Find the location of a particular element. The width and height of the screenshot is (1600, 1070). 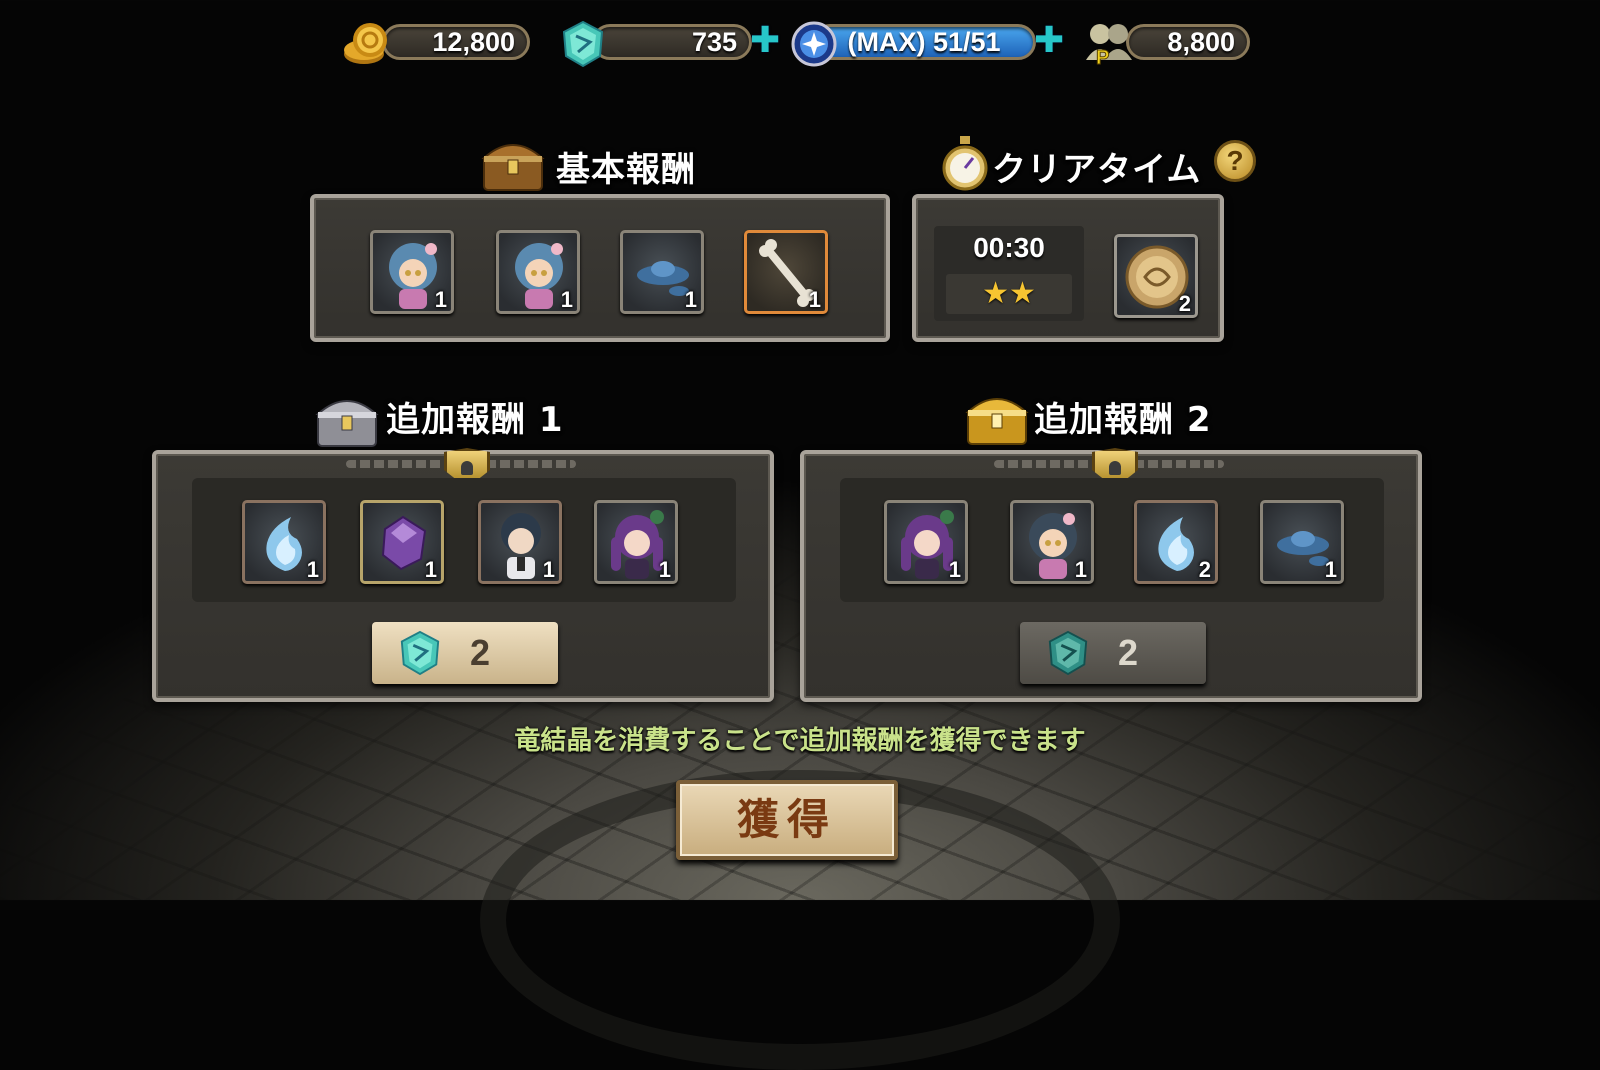

gold-coins-icon is located at coordinates (365, 43).